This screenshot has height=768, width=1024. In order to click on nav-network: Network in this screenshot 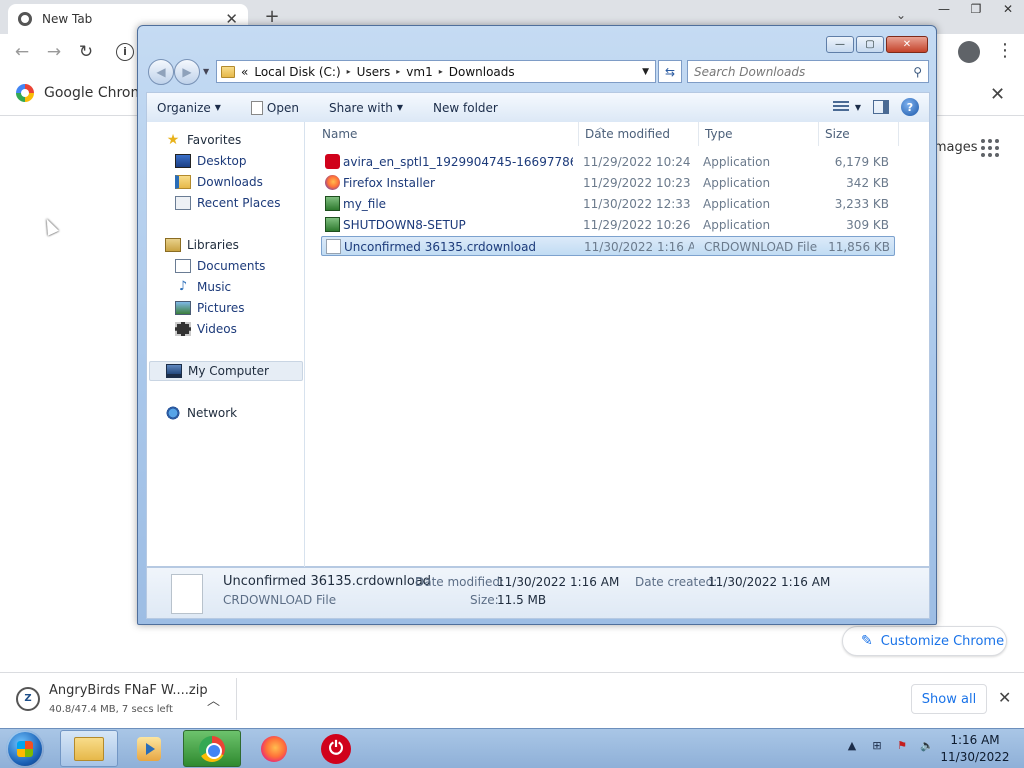, I will do `click(201, 413)`.